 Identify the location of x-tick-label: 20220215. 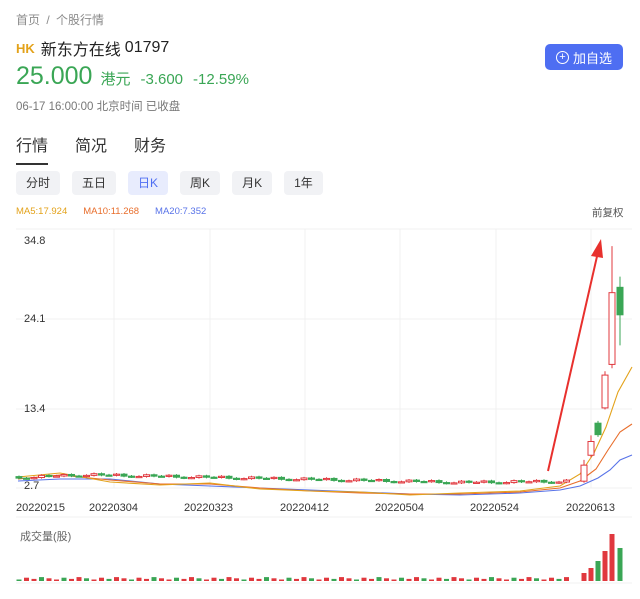
(40, 508).